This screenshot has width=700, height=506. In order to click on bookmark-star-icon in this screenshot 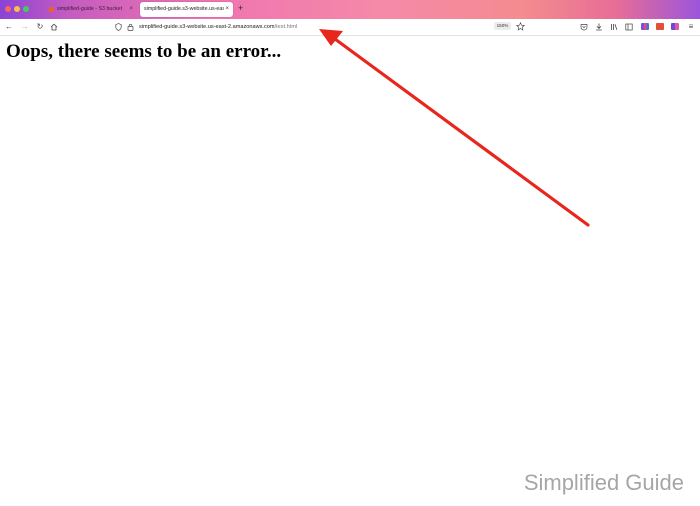, I will do `click(520, 26)`.